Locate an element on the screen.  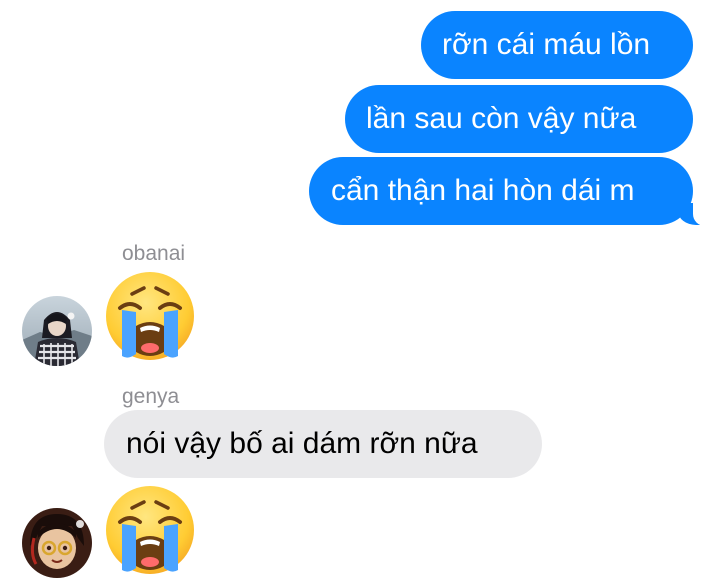
incoming-message: nói vậy bố ai dám rỡn nữa is located at coordinates (323, 444).